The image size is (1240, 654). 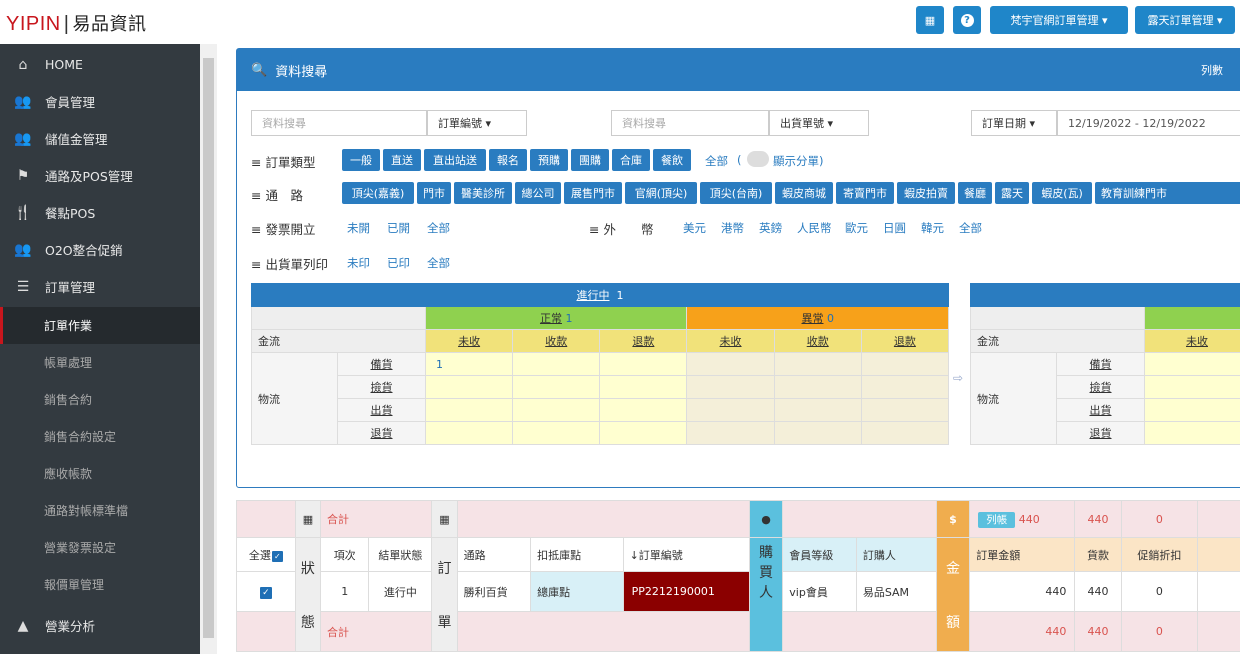 I want to click on channel-chip: 醫美診所, so click(x=483, y=193).